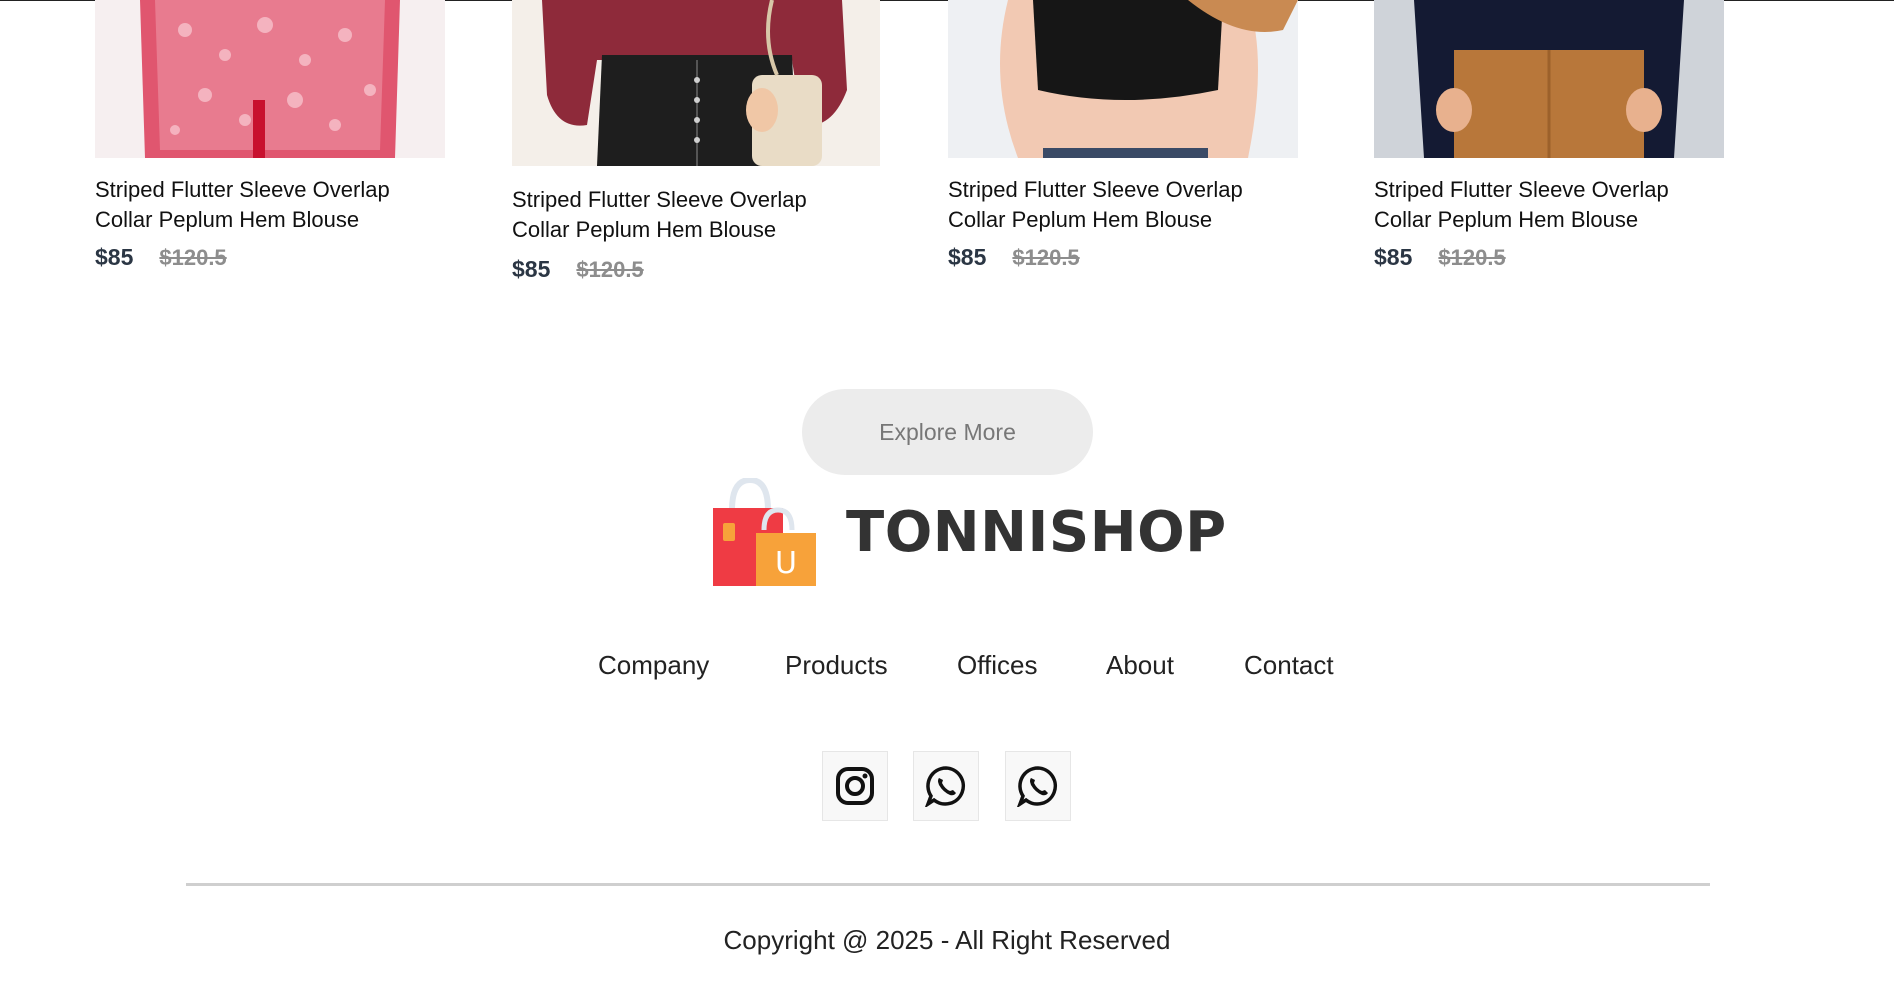 Image resolution: width=1894 pixels, height=998 pixels. What do you see at coordinates (948, 884) in the screenshot?
I see `footer-divider` at bounding box center [948, 884].